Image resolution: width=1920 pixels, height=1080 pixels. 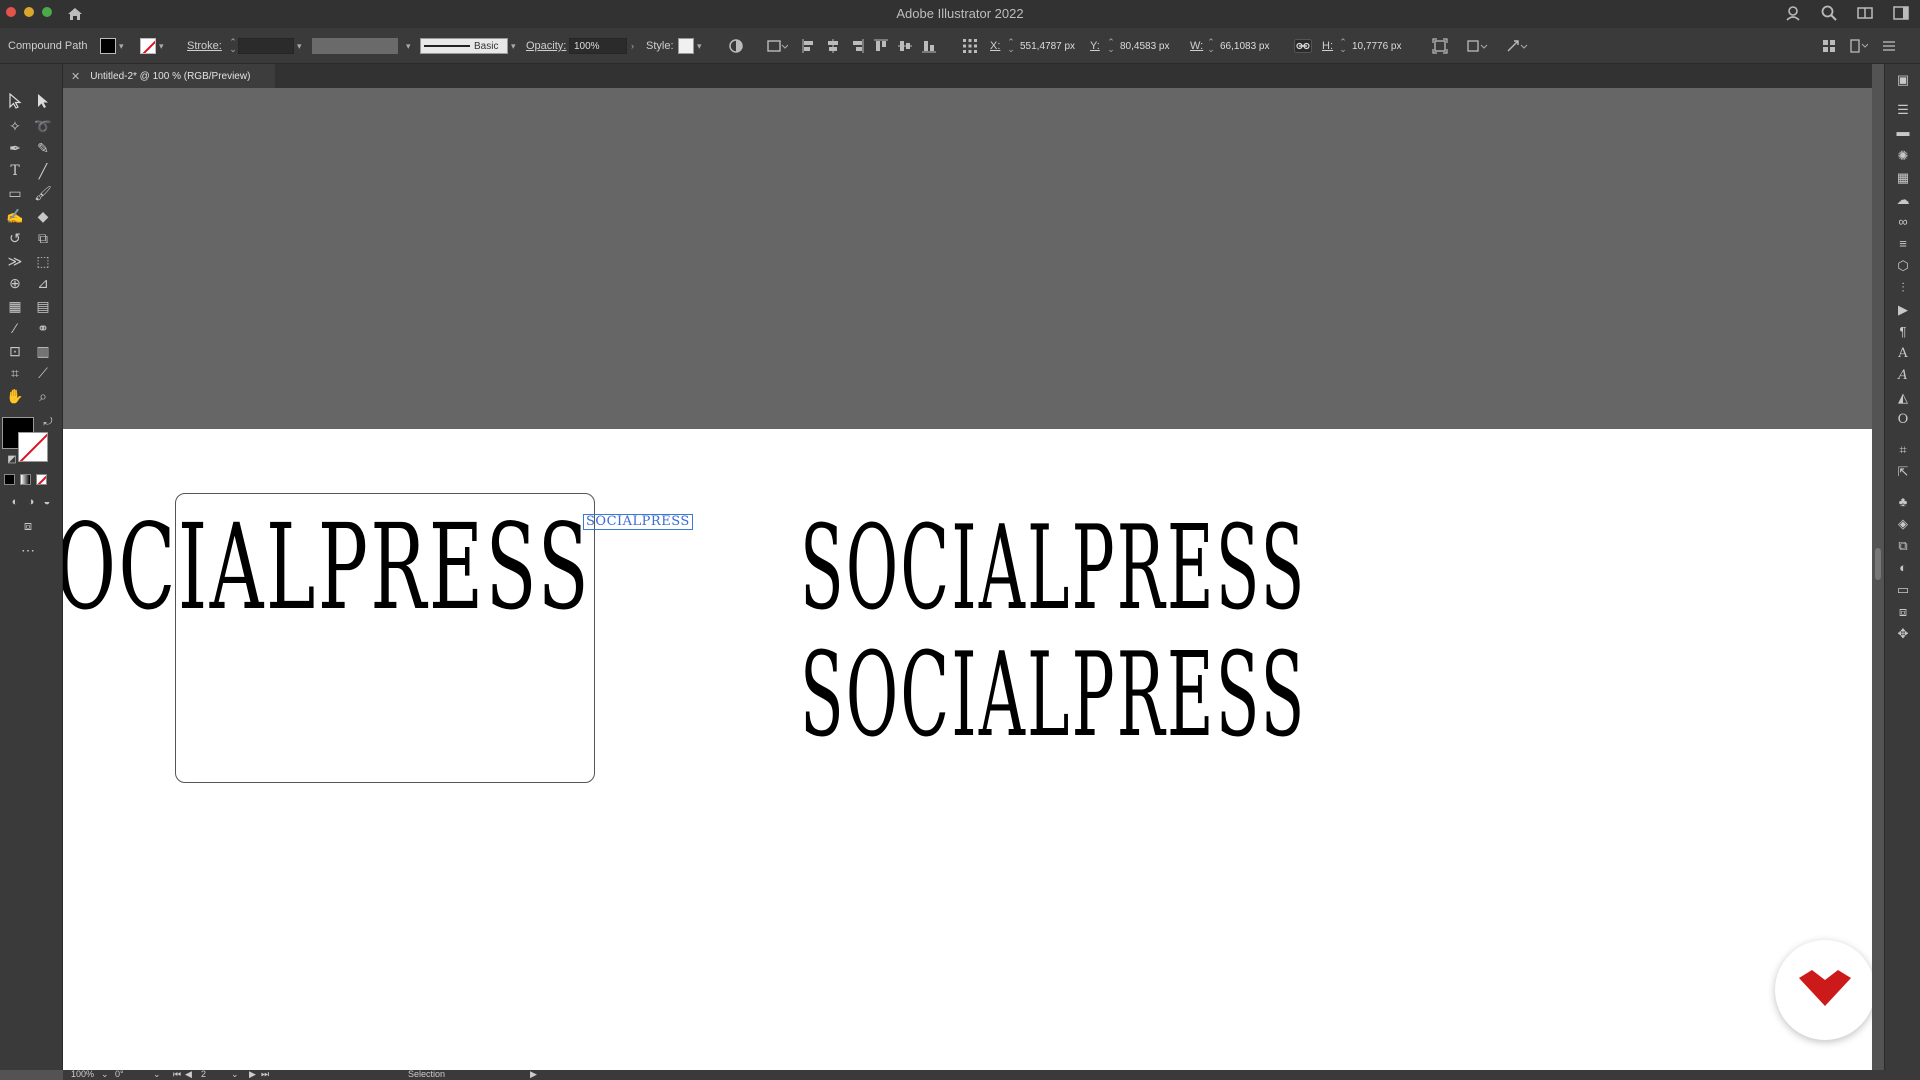 What do you see at coordinates (15, 306) in the screenshot?
I see `mesh-icon: ▦` at bounding box center [15, 306].